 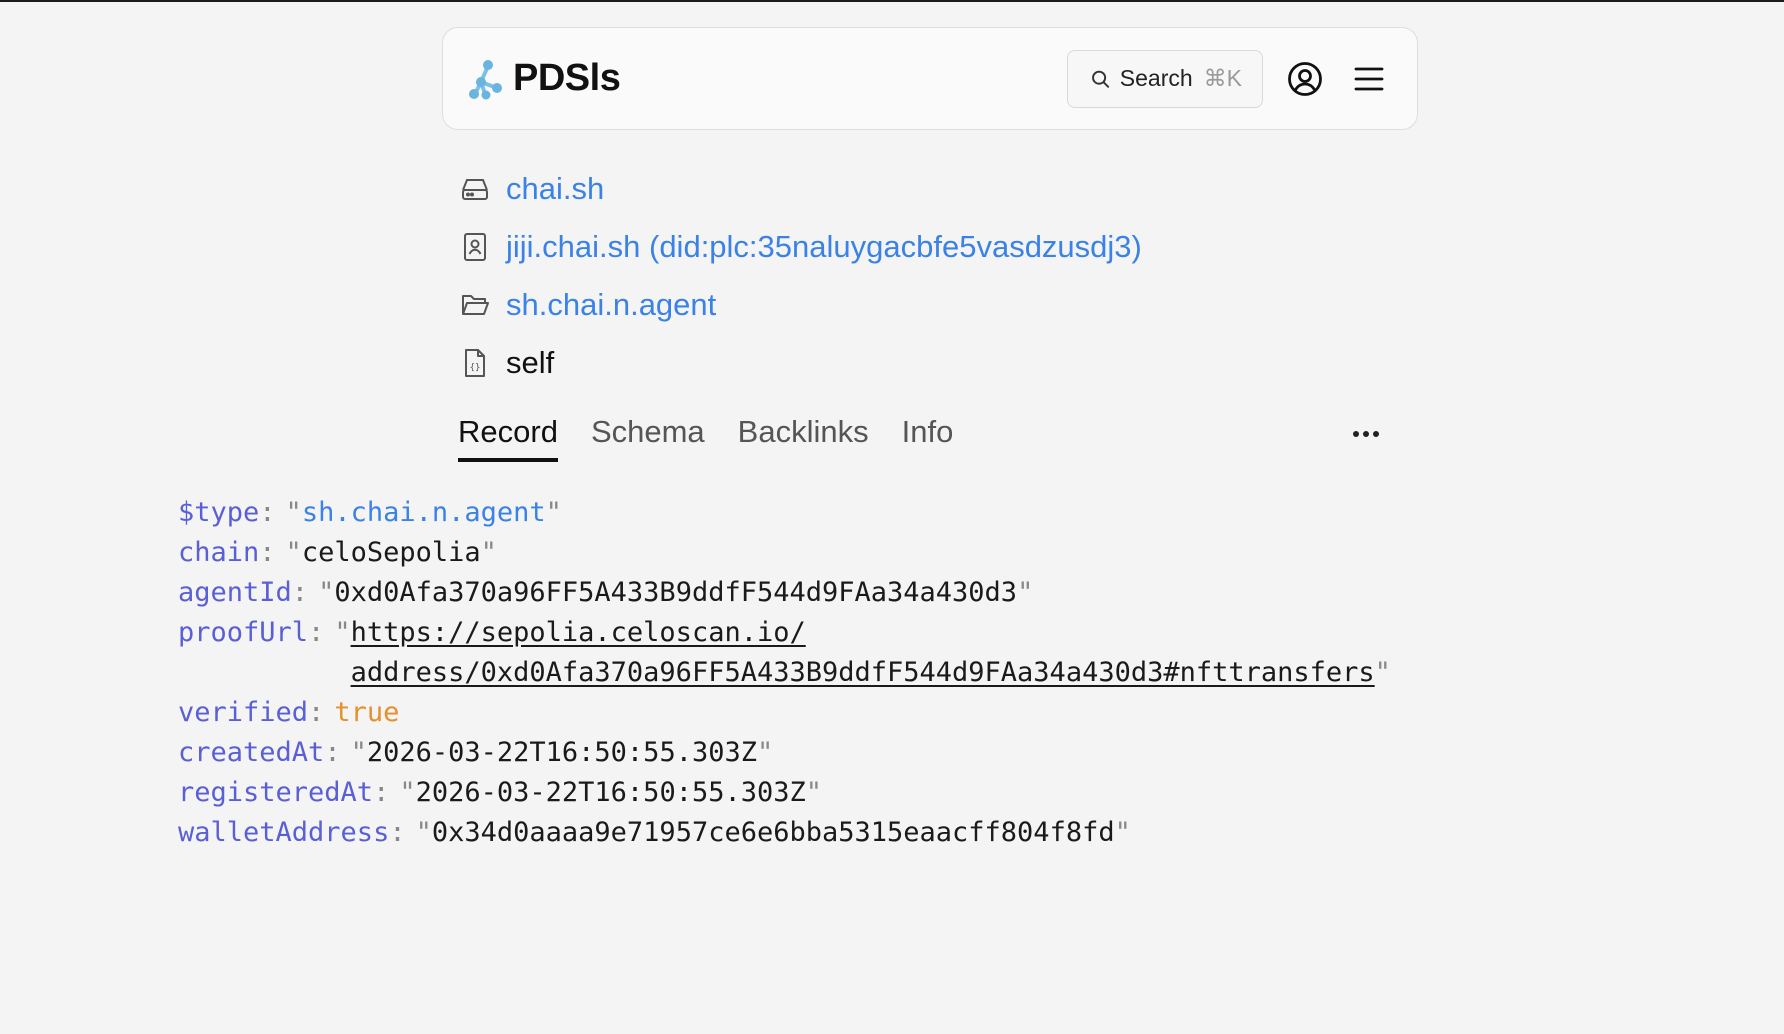 What do you see at coordinates (800, 305) in the screenshot?
I see `breadcrumb-item-collection: sh.chai.n.agent` at bounding box center [800, 305].